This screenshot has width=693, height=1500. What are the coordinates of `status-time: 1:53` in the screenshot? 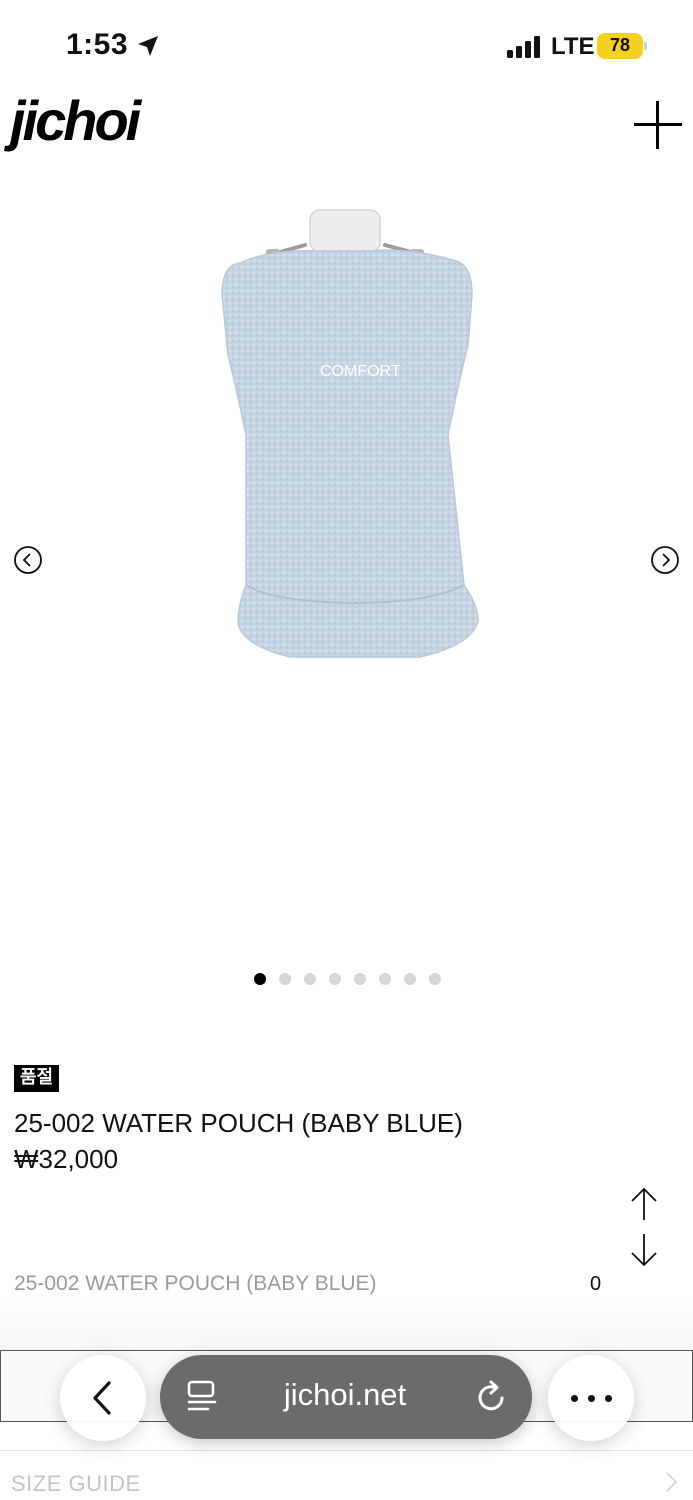 It's located at (97, 44).